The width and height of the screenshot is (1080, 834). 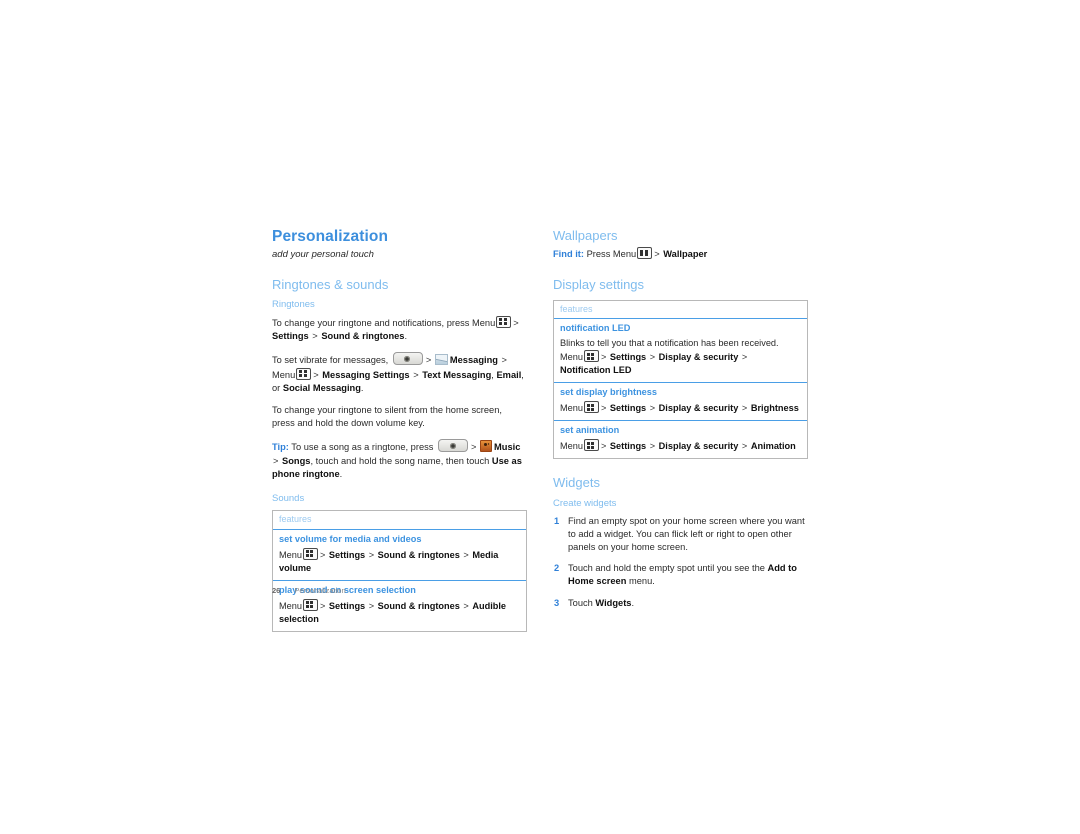 I want to click on step-number: 3, so click(x=557, y=602).